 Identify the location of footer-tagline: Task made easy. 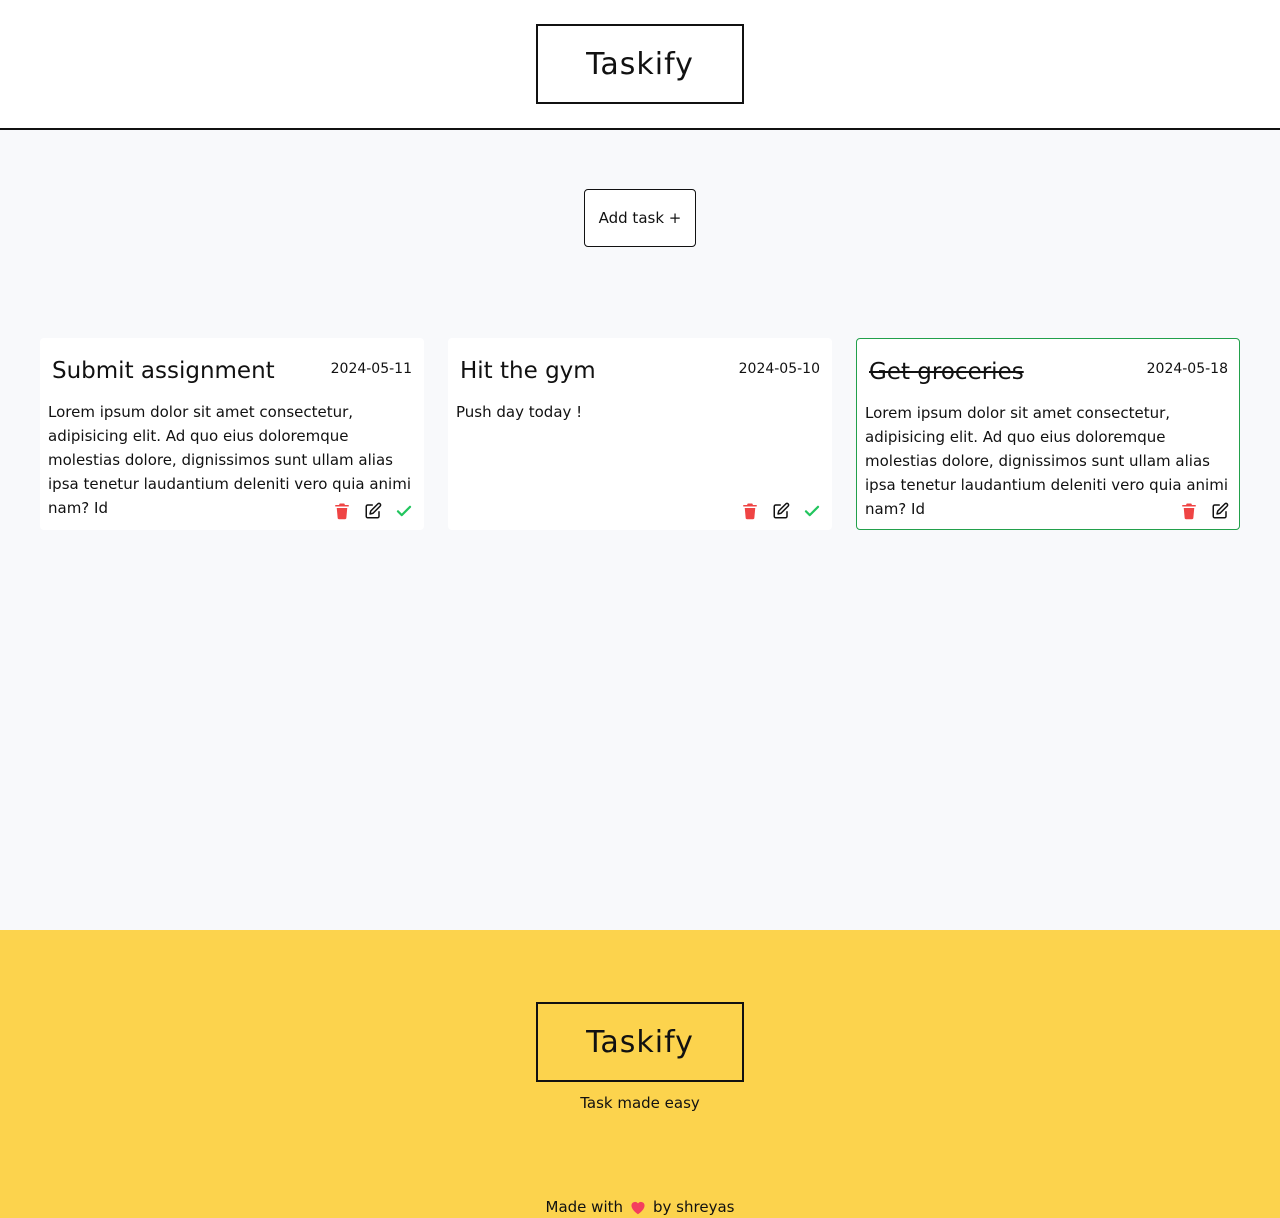
(640, 1103).